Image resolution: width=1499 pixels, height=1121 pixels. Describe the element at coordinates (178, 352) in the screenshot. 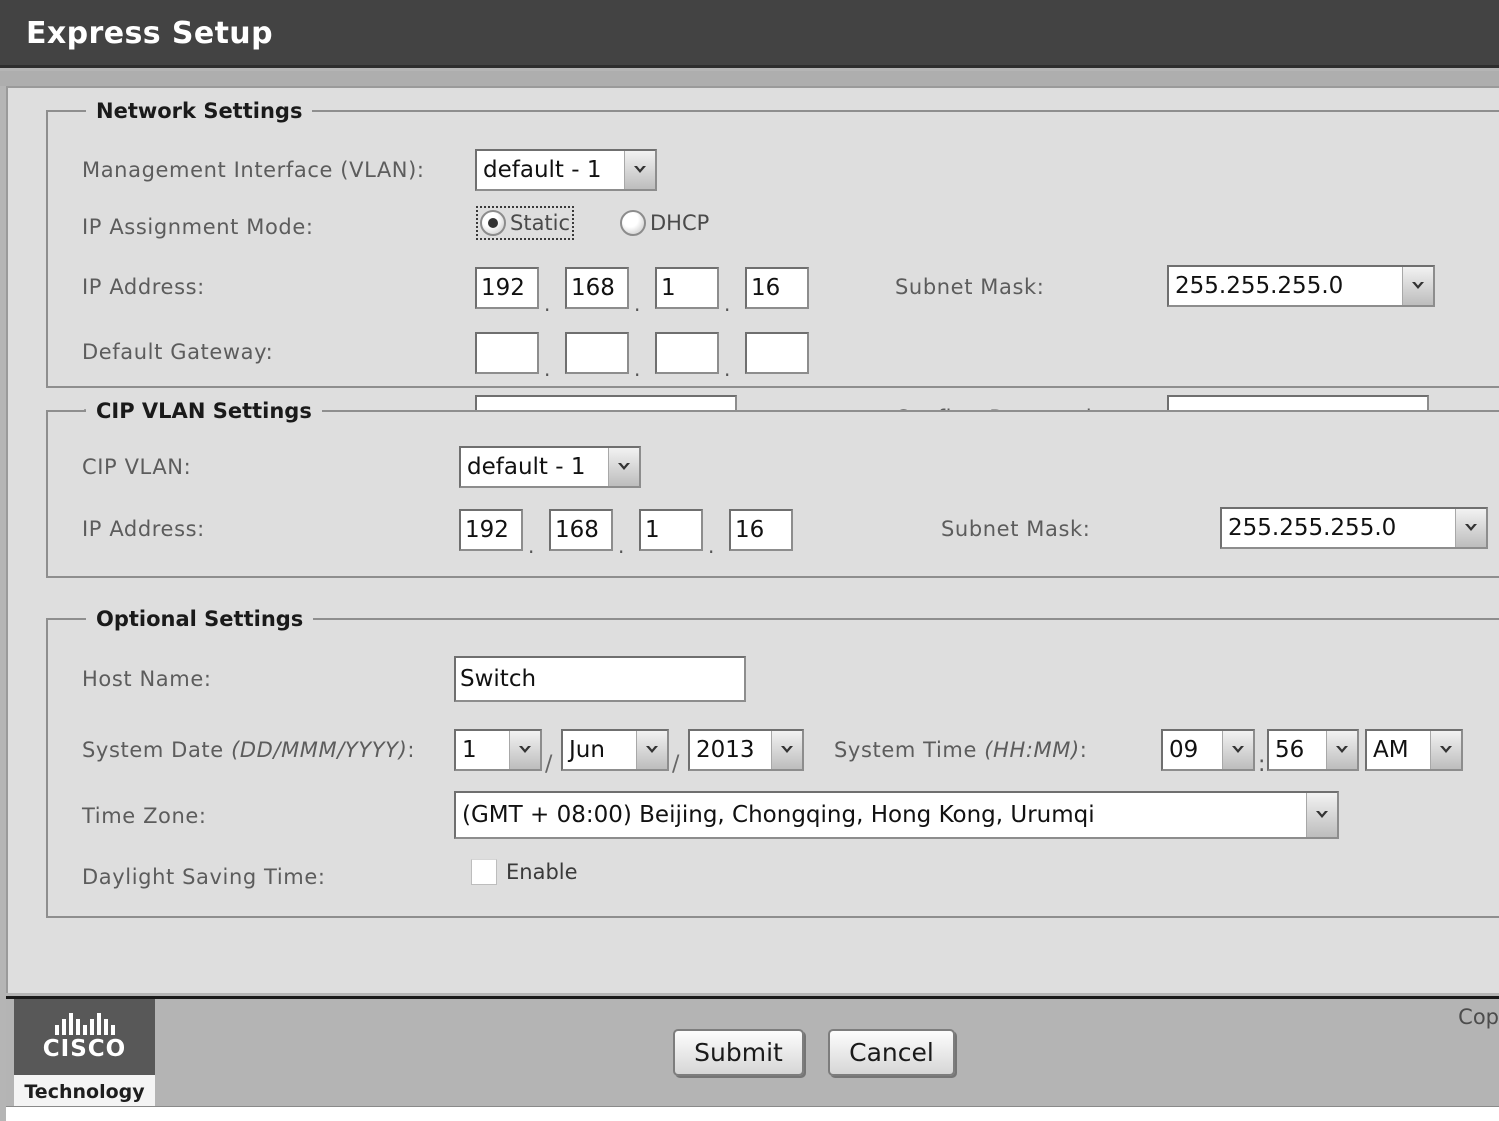

I see `default-gateway-label: Default Gateway:` at that location.